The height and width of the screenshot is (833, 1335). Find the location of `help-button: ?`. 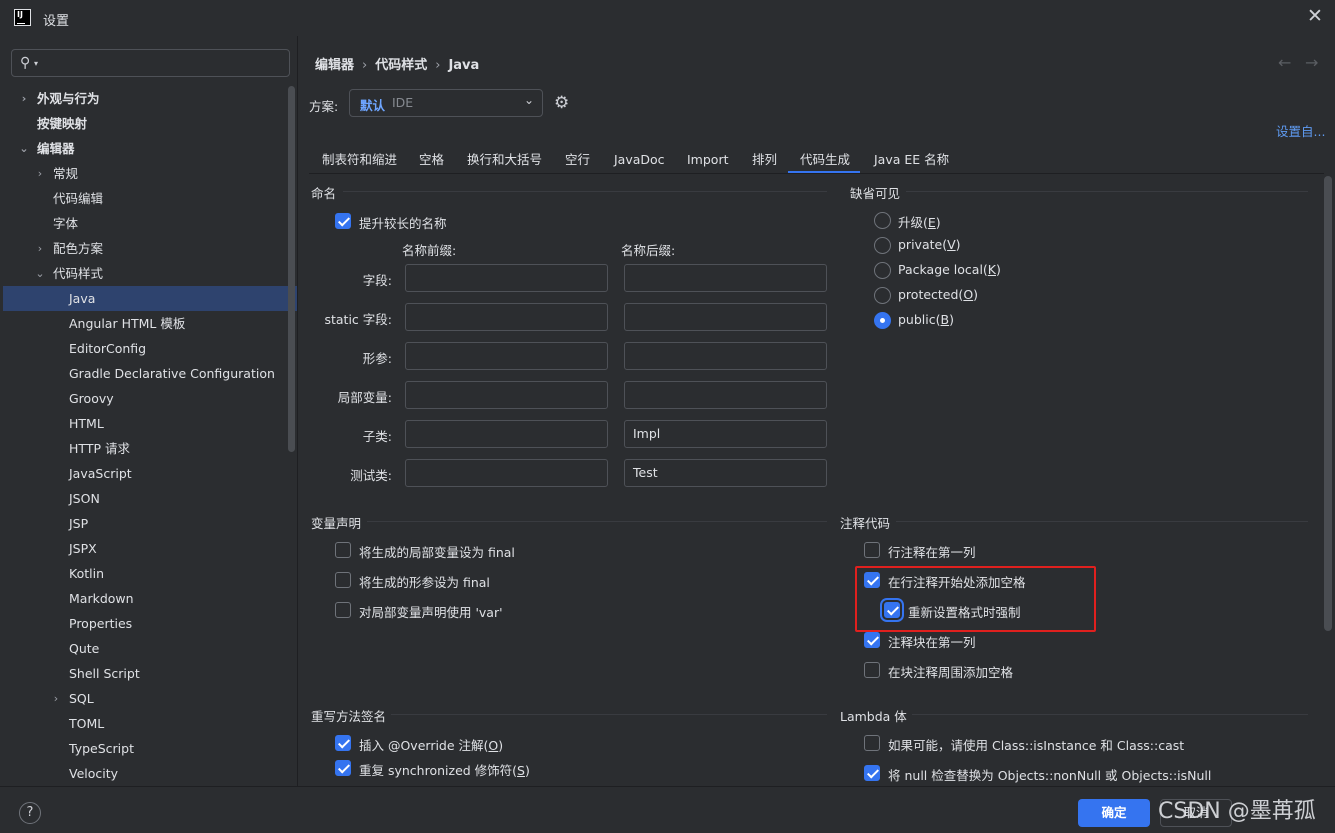

help-button: ? is located at coordinates (30, 813).